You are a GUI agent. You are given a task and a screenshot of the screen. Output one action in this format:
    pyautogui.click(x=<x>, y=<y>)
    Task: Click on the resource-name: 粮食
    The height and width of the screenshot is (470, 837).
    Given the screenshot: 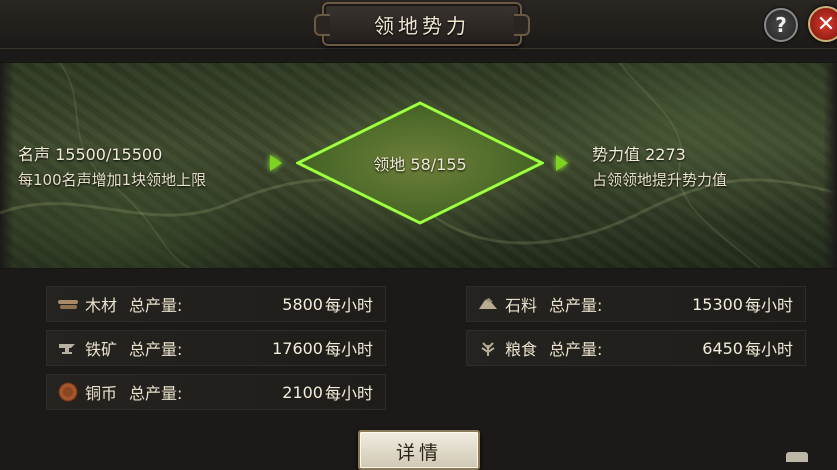 What is the action you would take?
    pyautogui.click(x=521, y=349)
    